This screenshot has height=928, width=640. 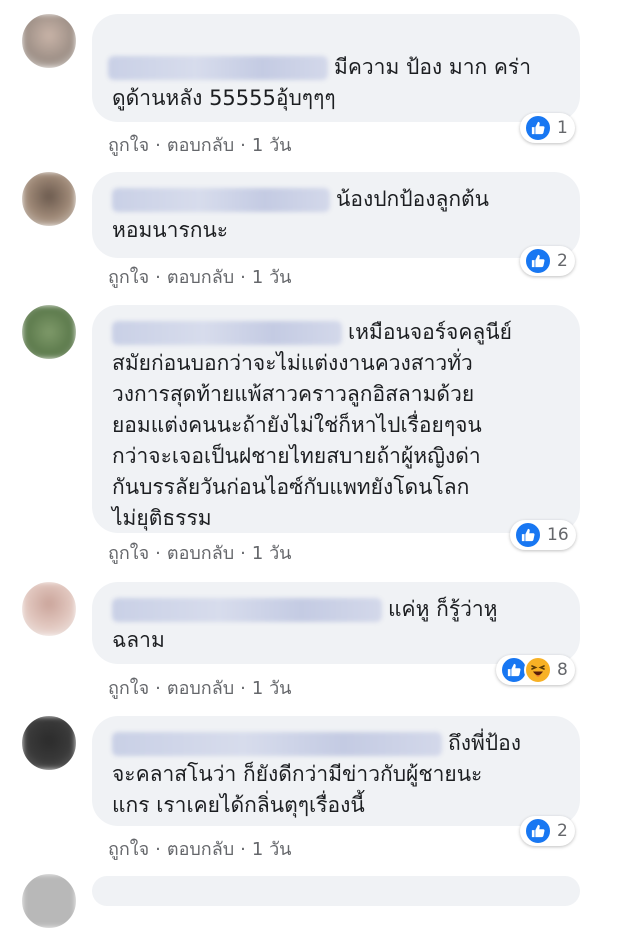 I want to click on reaction-summary: 16, so click(x=543, y=535).